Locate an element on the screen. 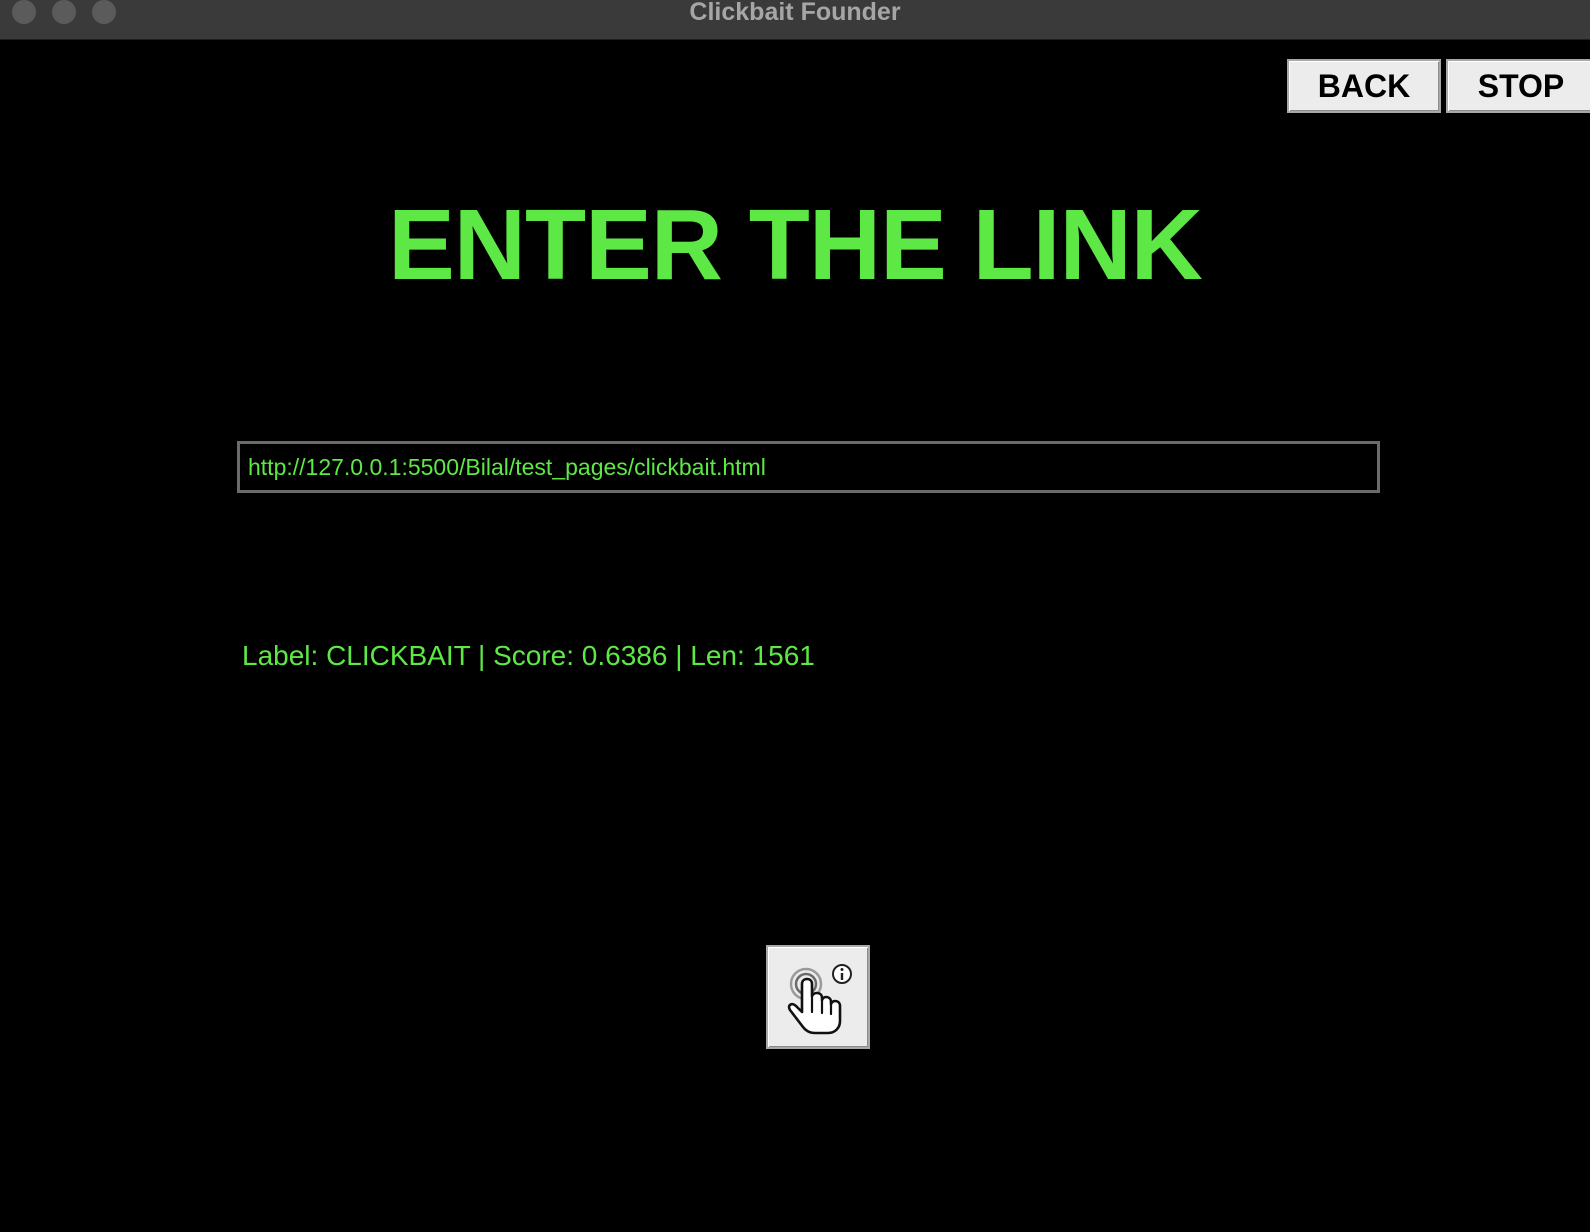  url-input is located at coordinates (808, 467).